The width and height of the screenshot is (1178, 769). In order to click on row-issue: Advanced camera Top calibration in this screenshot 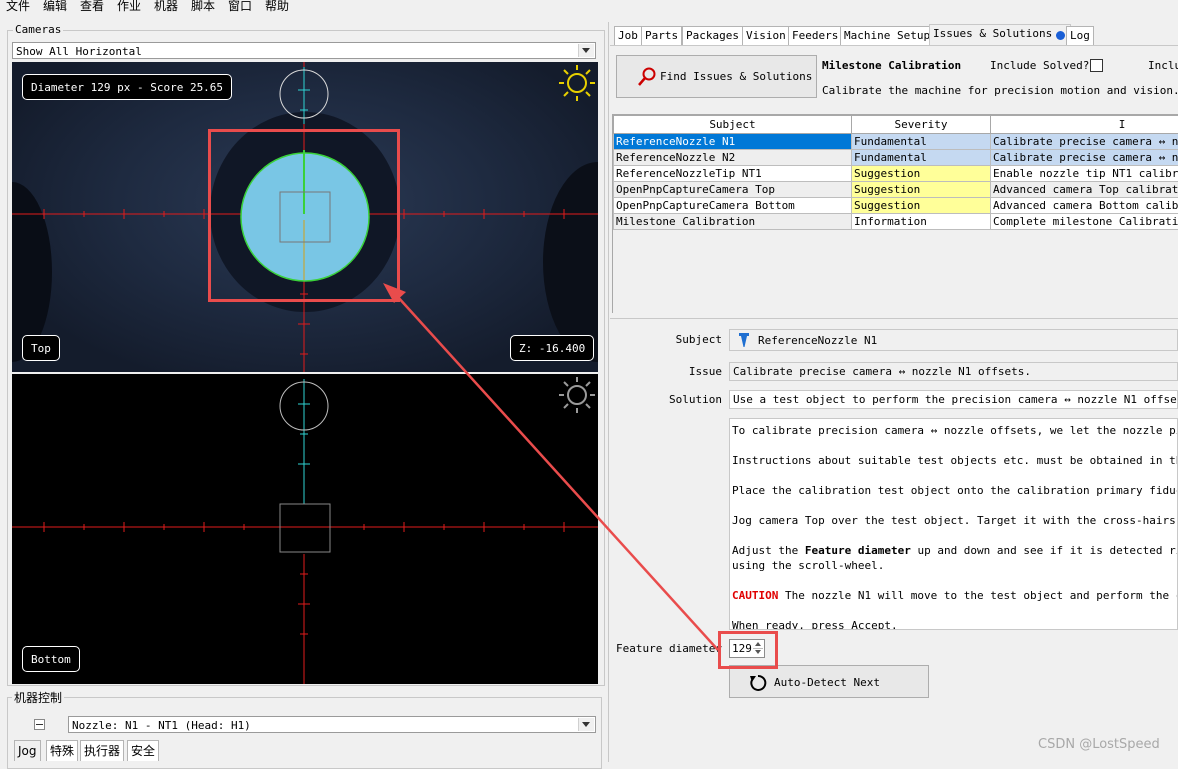, I will do `click(1084, 190)`.